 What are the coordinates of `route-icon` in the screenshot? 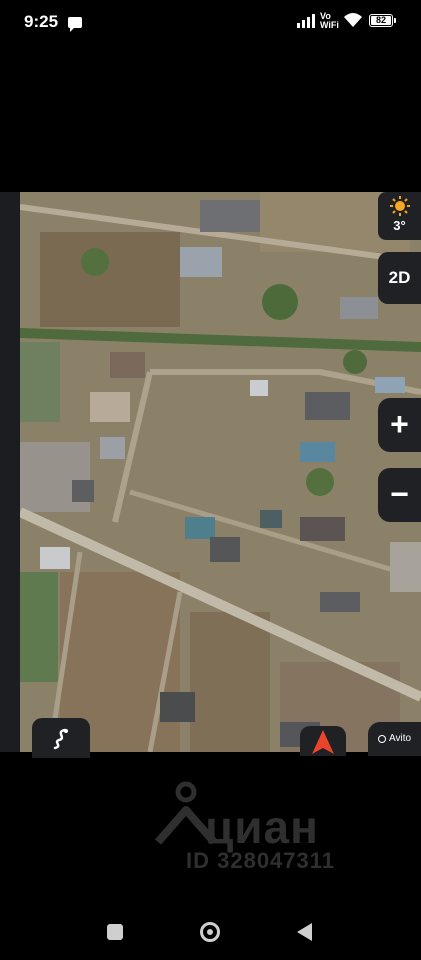 It's located at (60, 739).